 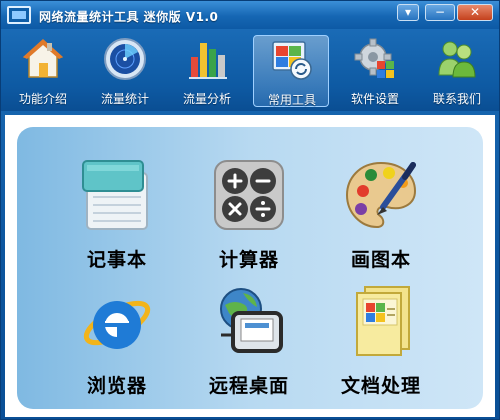 I want to click on toolbar-item-analysis: 流量分析, so click(x=207, y=71).